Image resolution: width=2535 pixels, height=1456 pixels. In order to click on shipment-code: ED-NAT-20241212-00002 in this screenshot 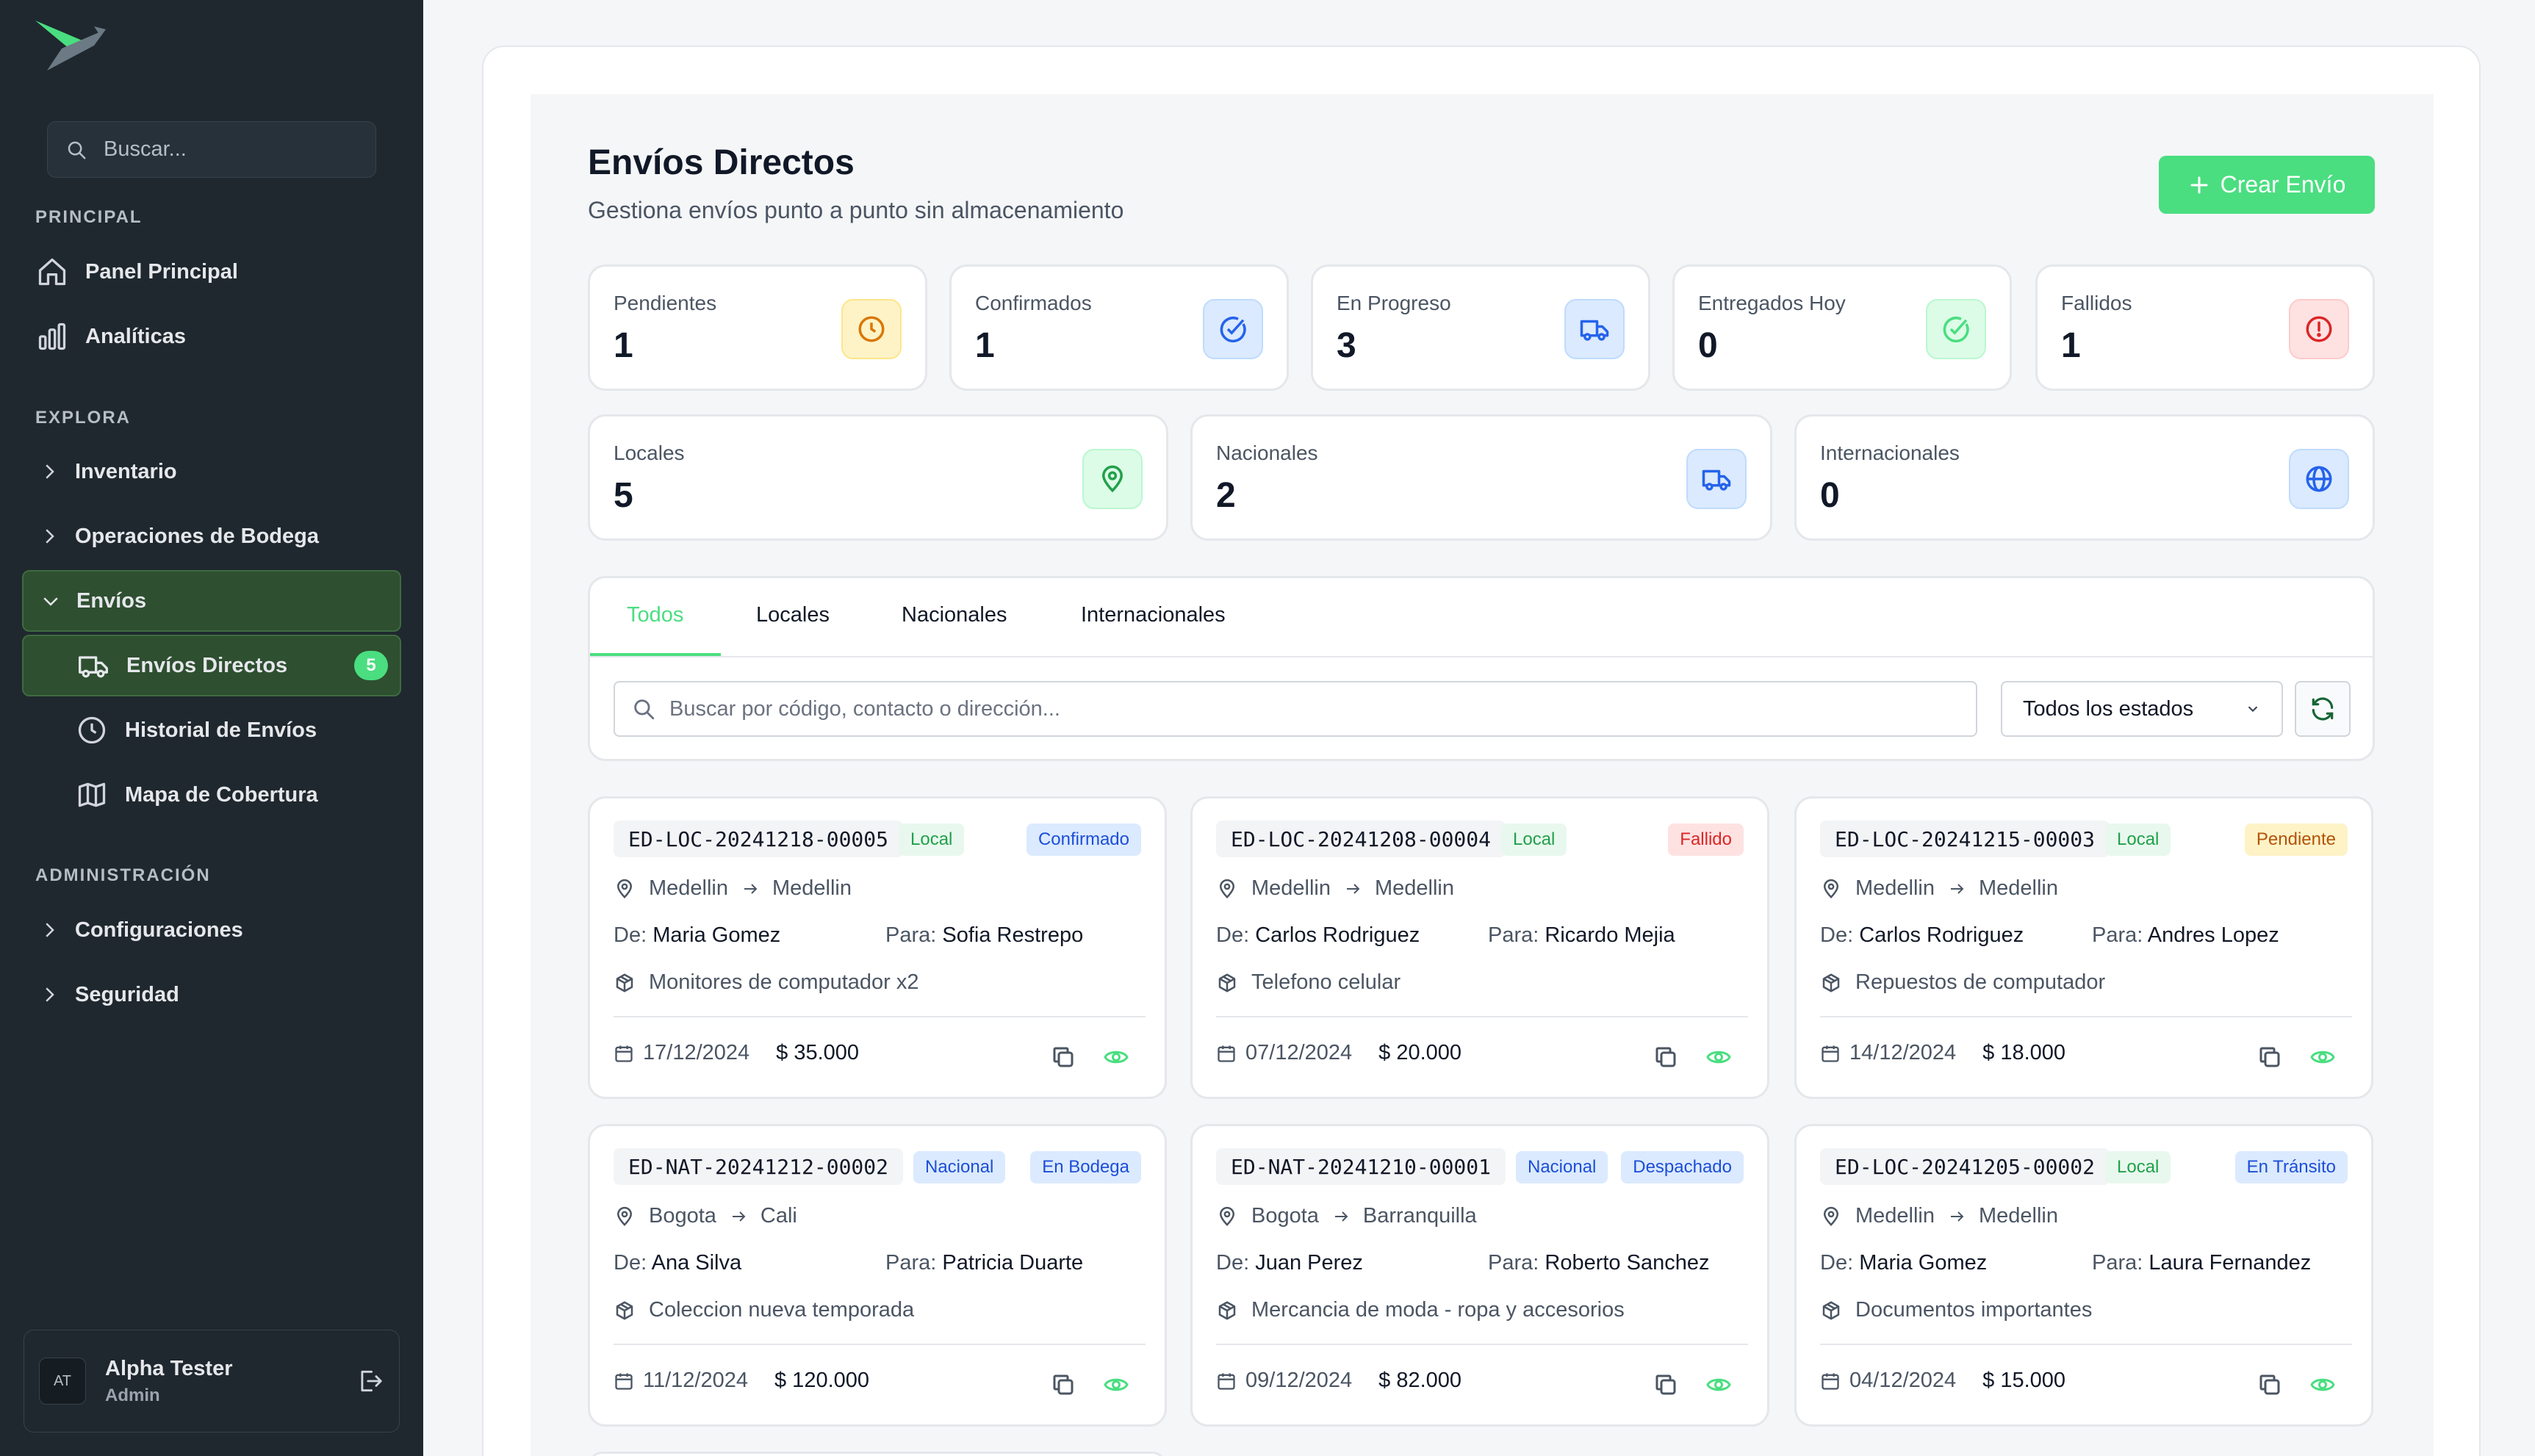, I will do `click(759, 1166)`.